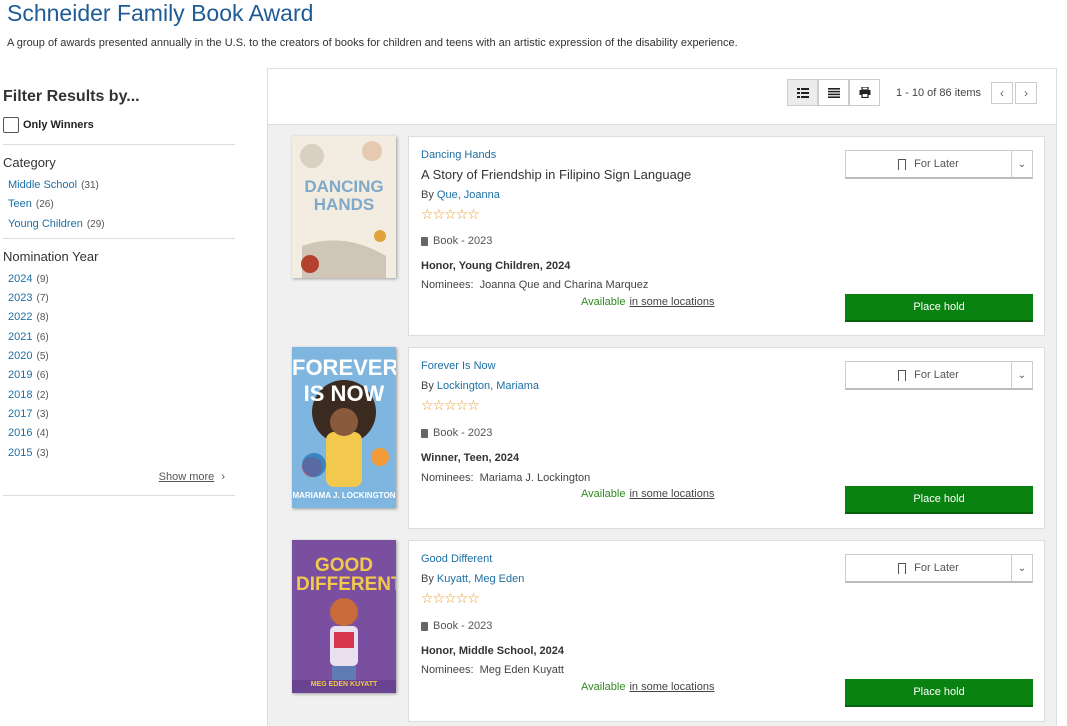  I want to click on show-more-label: Show more, so click(186, 476).